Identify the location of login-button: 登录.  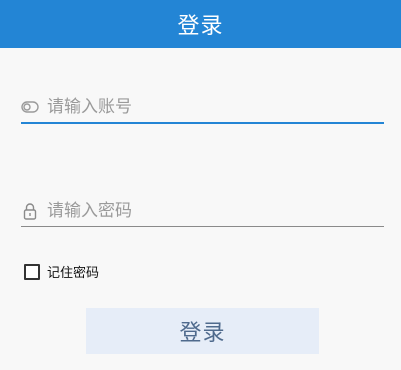
(202, 331).